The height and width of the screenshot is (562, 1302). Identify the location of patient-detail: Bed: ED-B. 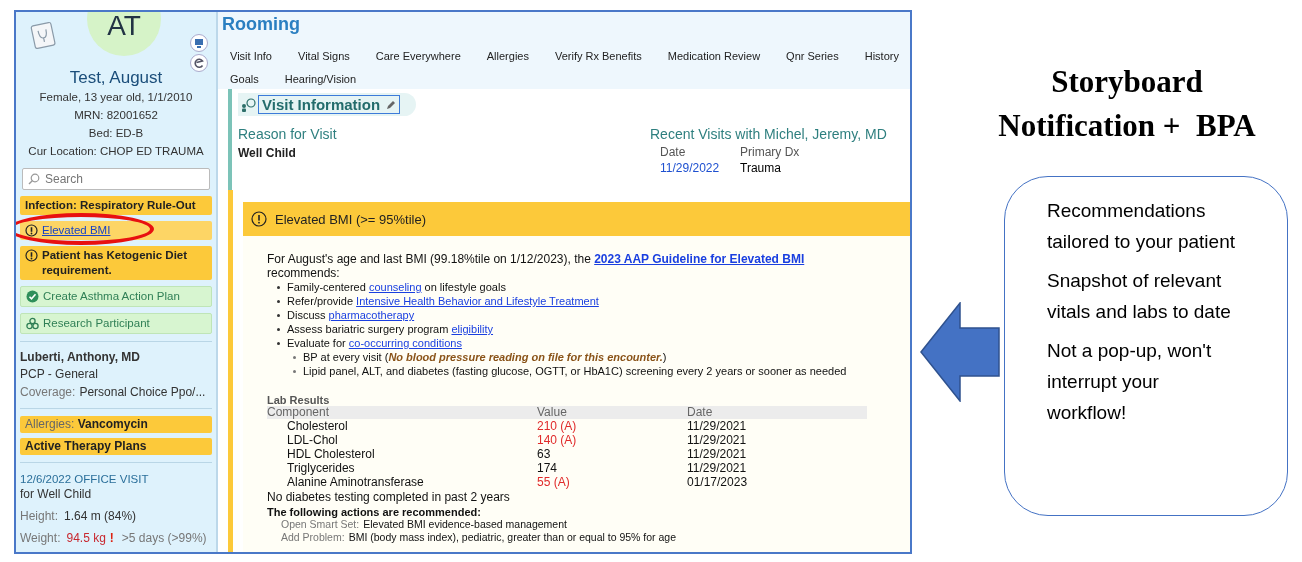
(116, 133).